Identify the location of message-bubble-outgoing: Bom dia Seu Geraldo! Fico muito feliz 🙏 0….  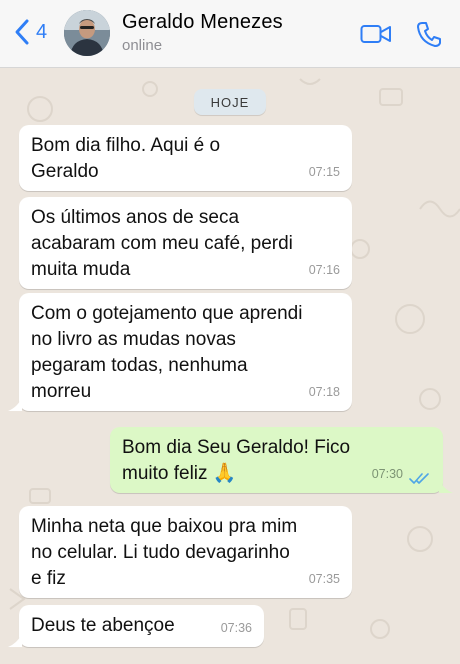
(276, 460).